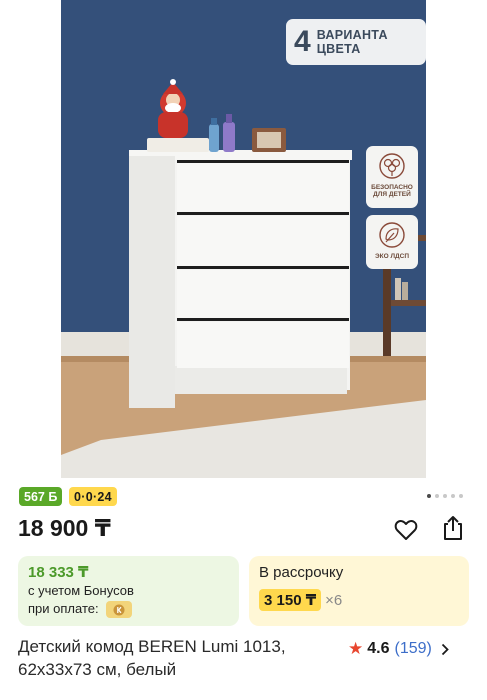 The image size is (487, 700). I want to click on child-safe-line2: ДЛЯ ДЕТЕЙ, so click(392, 195).